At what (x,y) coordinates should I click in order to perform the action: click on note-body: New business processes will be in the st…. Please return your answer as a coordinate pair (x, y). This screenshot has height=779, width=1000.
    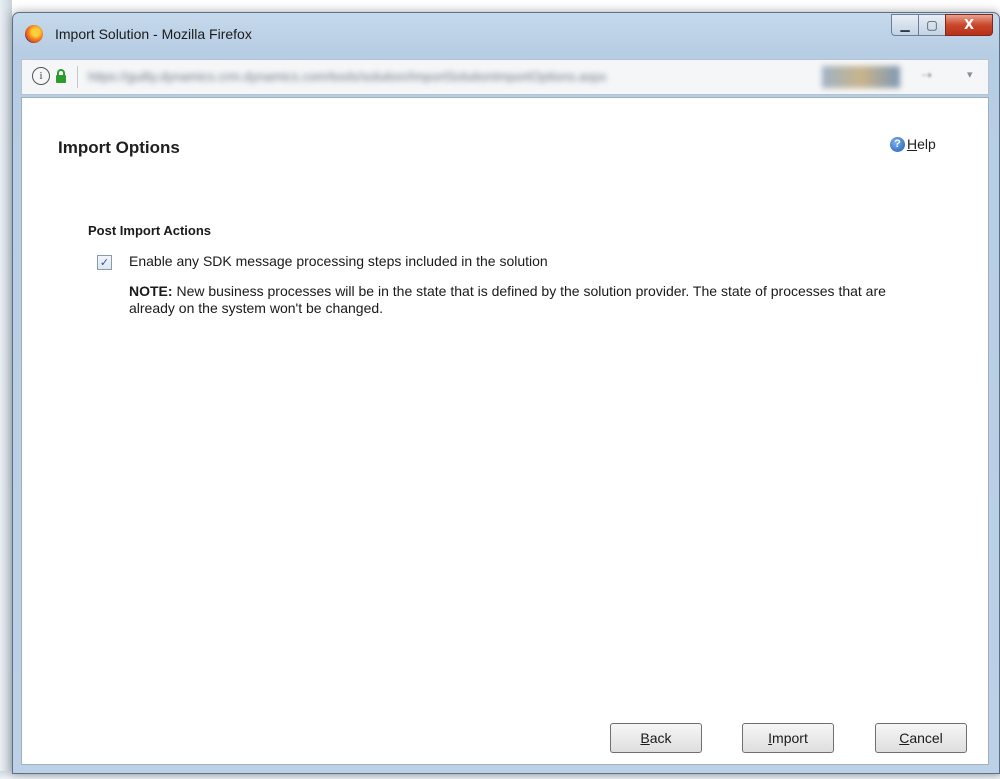
    Looking at the image, I should click on (507, 299).